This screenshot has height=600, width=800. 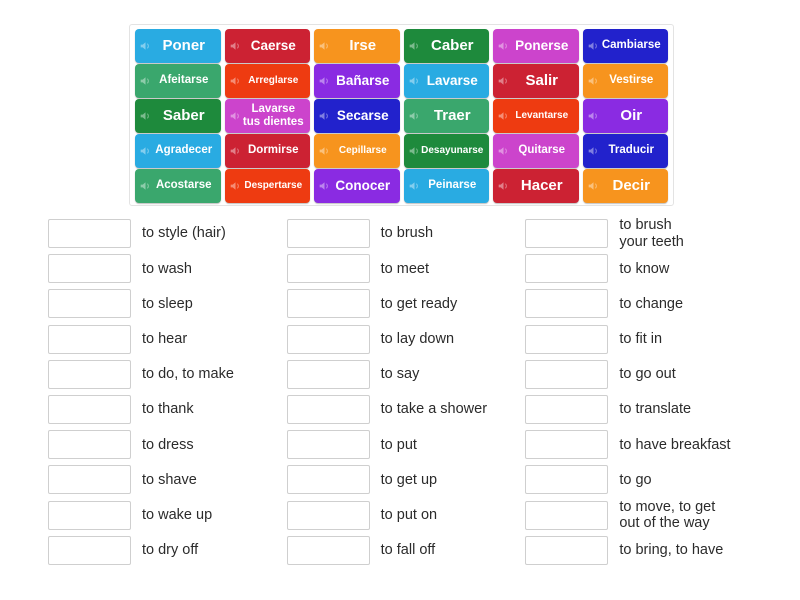 I want to click on answer-row: to move, to get out of the way, so click(x=644, y=515).